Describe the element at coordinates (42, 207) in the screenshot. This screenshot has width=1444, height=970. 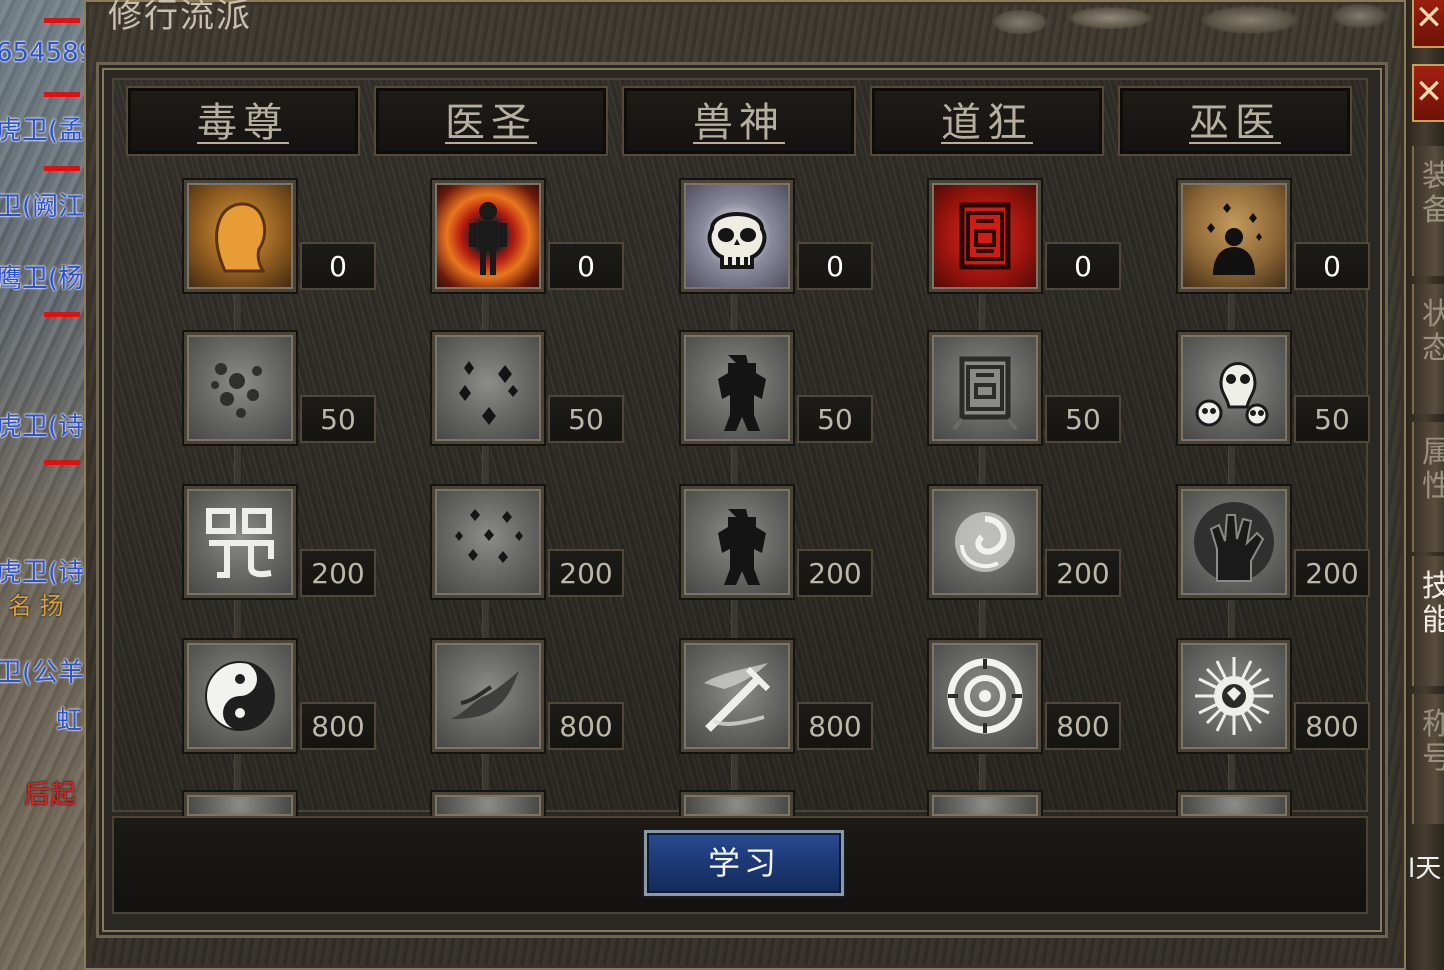
I see `player-name: 卫(阙江` at that location.